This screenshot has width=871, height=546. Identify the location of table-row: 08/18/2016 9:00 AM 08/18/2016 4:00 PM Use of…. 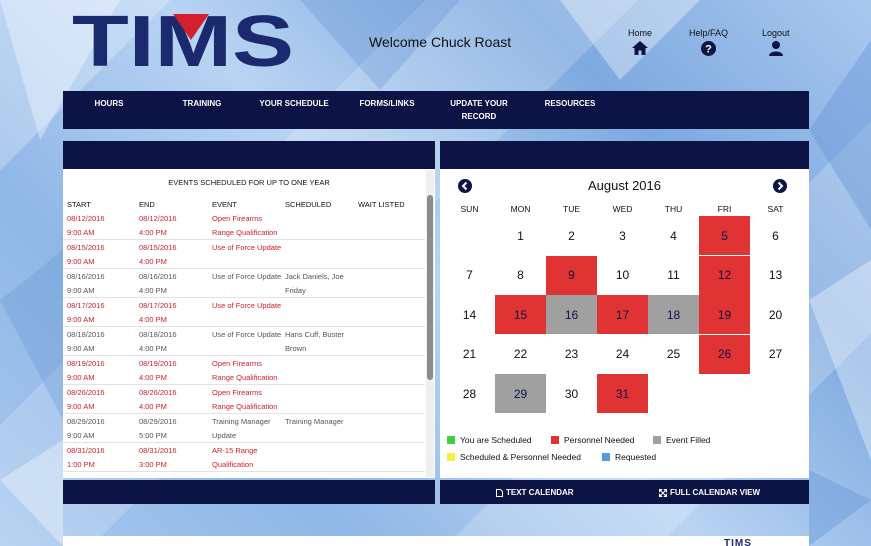
(244, 341).